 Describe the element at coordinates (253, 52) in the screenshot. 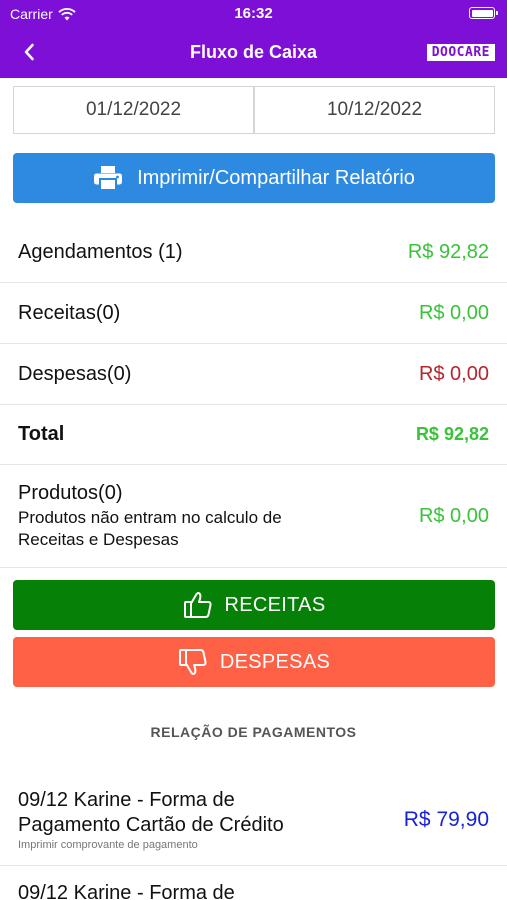

I see `navigation-bar: Fluxo de Caixa DOOCARE` at that location.